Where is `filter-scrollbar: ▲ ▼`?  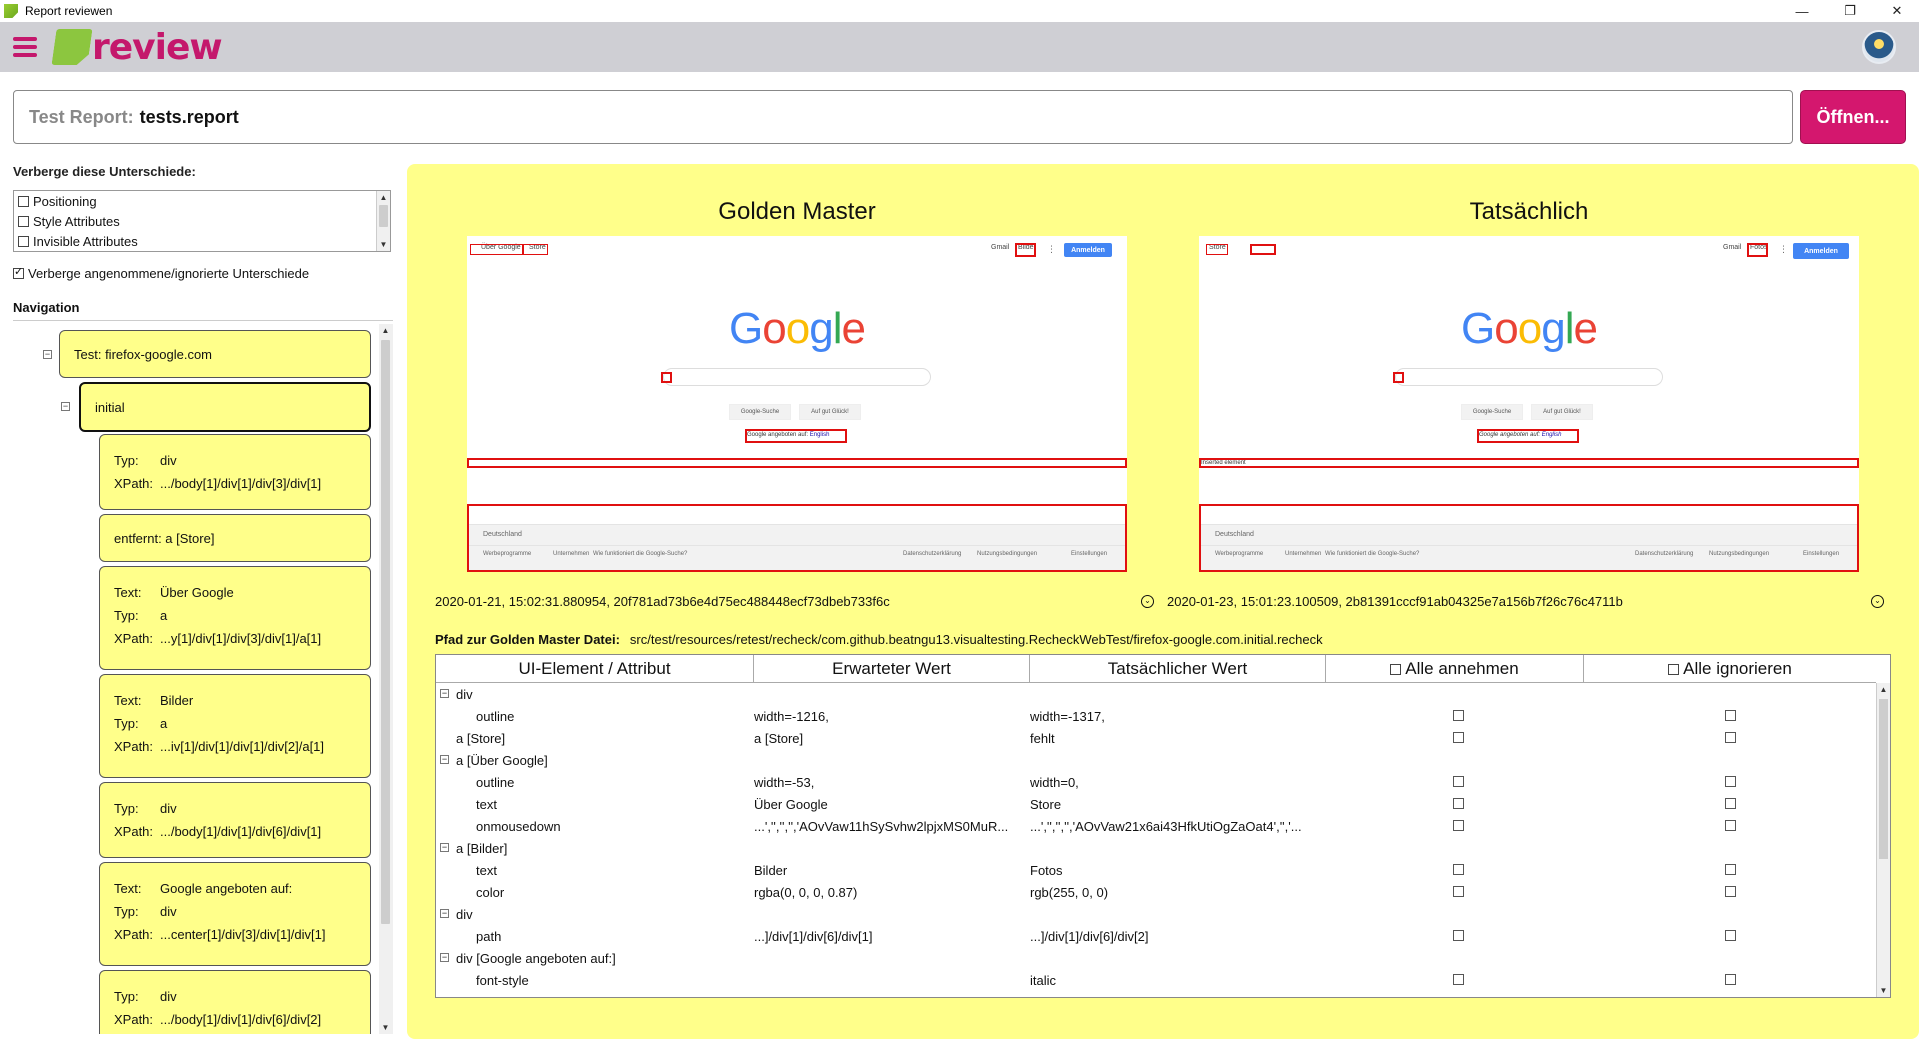 filter-scrollbar: ▲ ▼ is located at coordinates (383, 221).